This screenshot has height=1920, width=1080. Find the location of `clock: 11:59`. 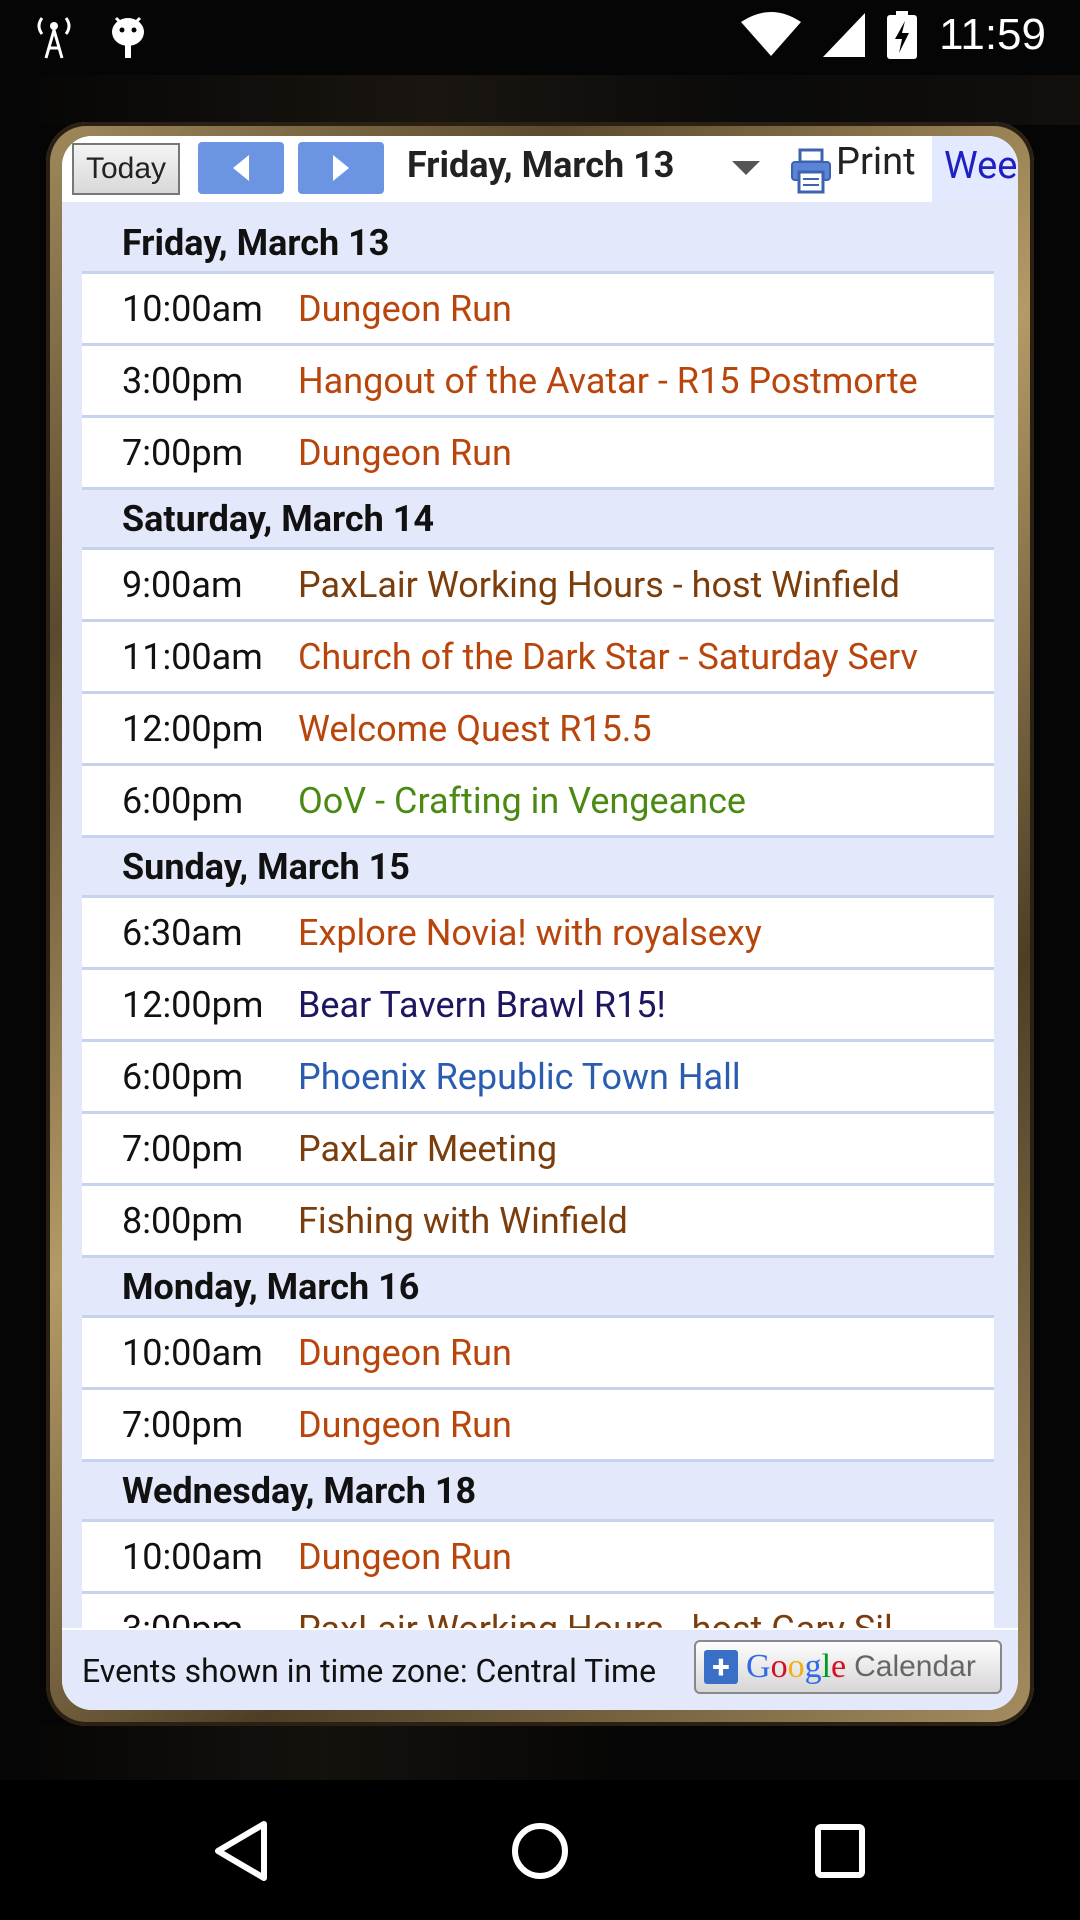

clock: 11:59 is located at coordinates (992, 34).